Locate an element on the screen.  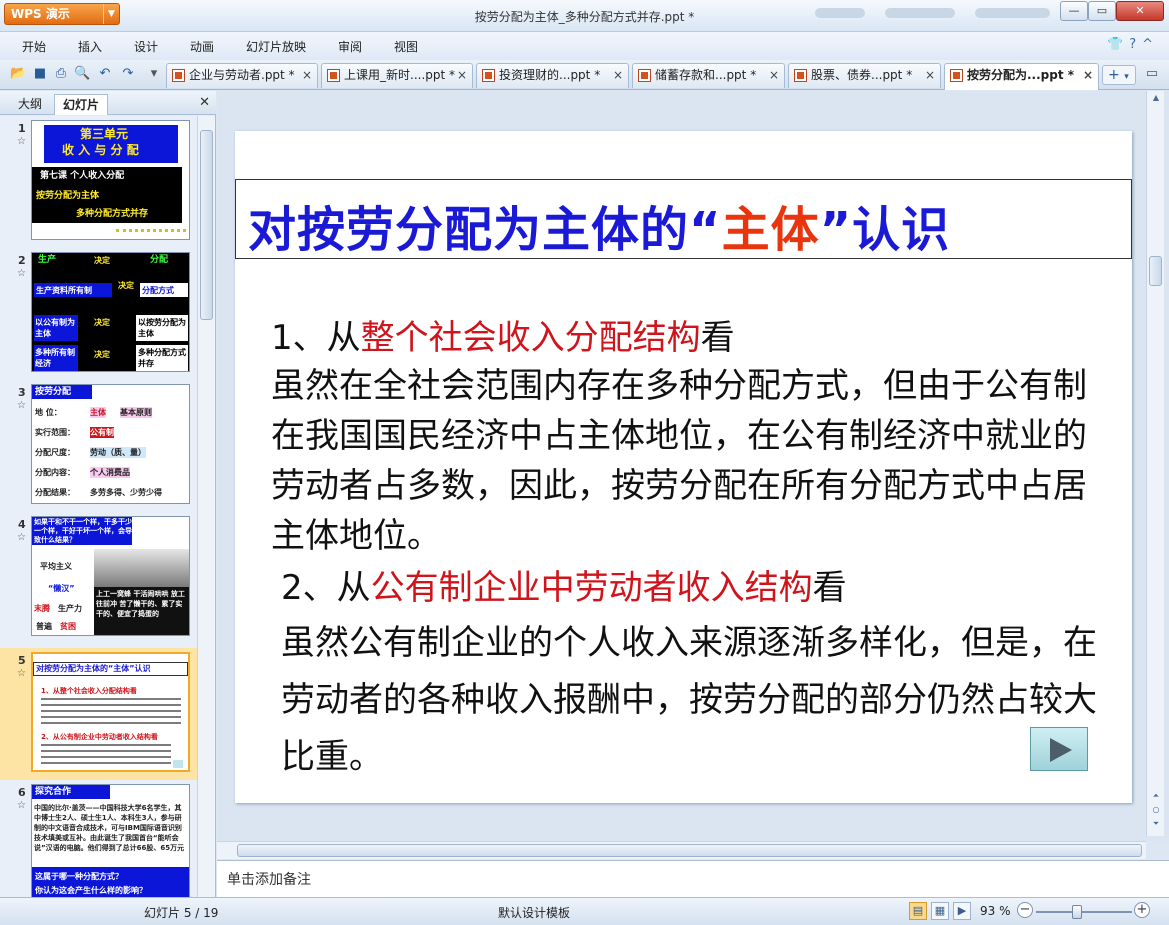
thumb-text: 决定 is located at coordinates (102, 260).